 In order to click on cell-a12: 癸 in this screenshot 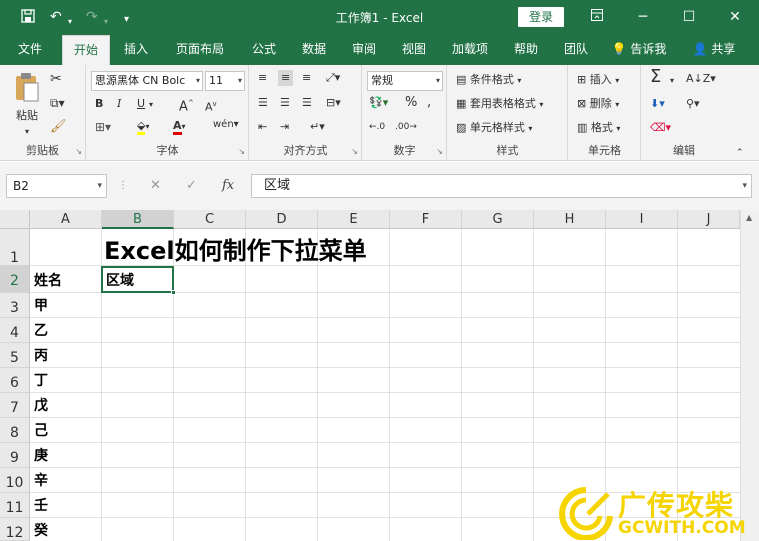, I will do `click(39, 530)`.